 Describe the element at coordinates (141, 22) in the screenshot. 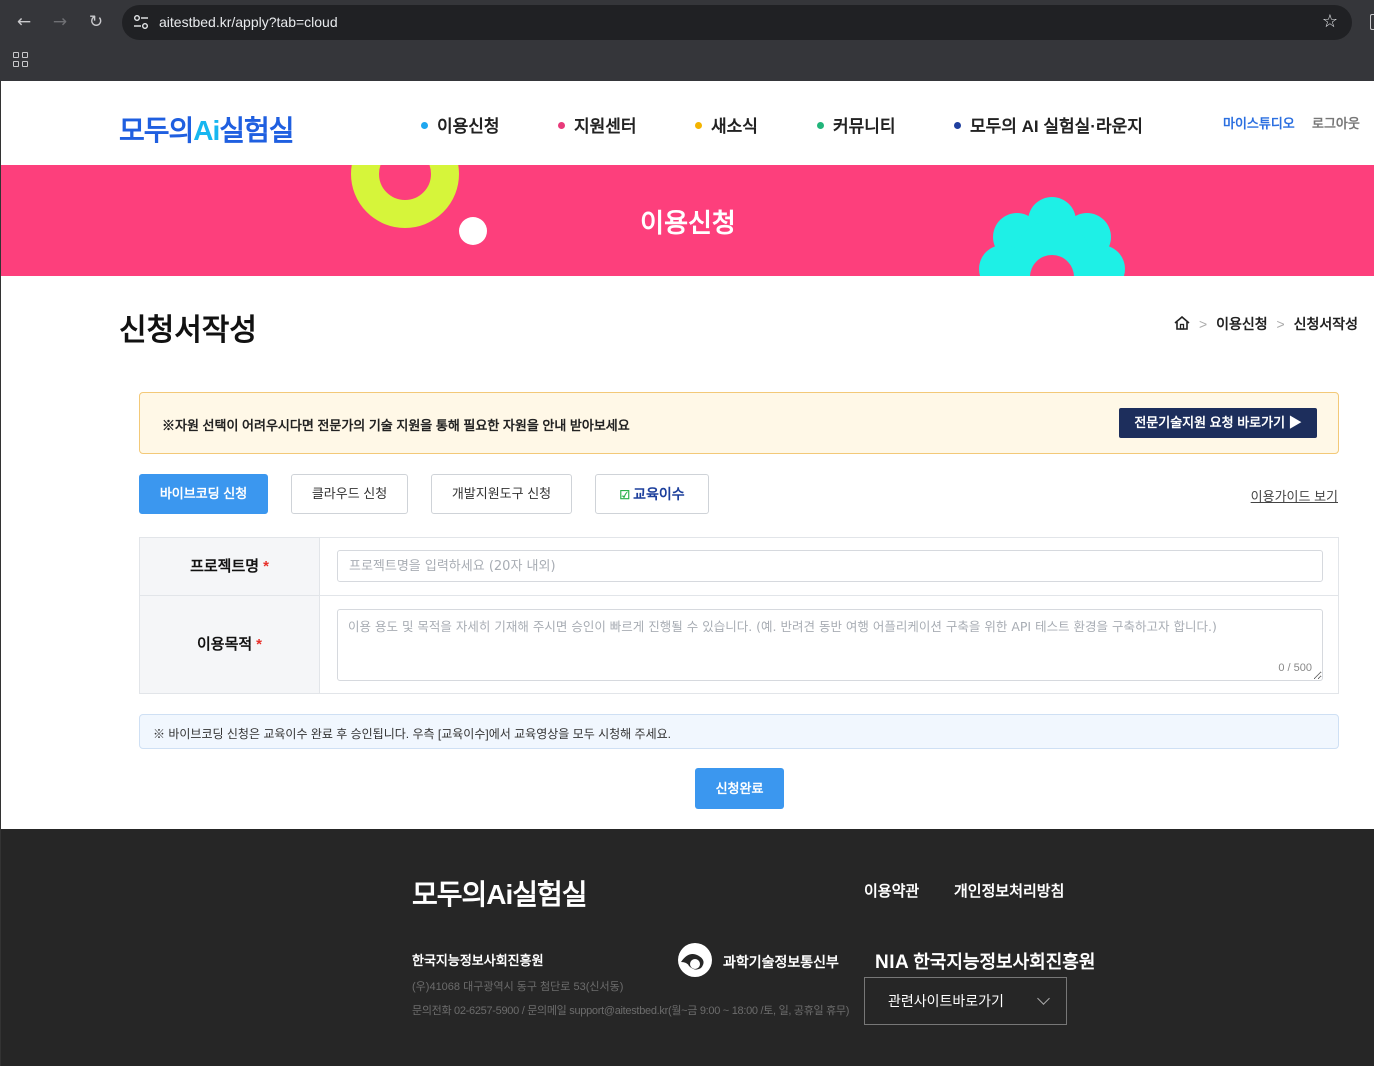

I see `site-settings-icon` at that location.